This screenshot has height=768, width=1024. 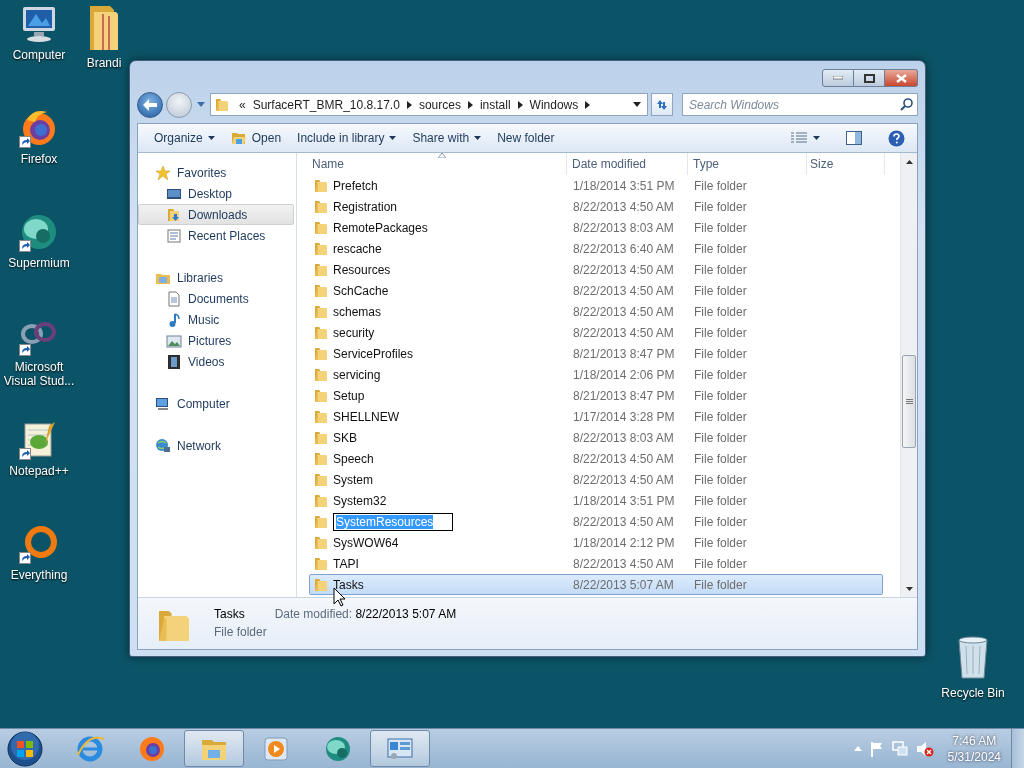 What do you see at coordinates (163, 445) in the screenshot?
I see `network-icon` at bounding box center [163, 445].